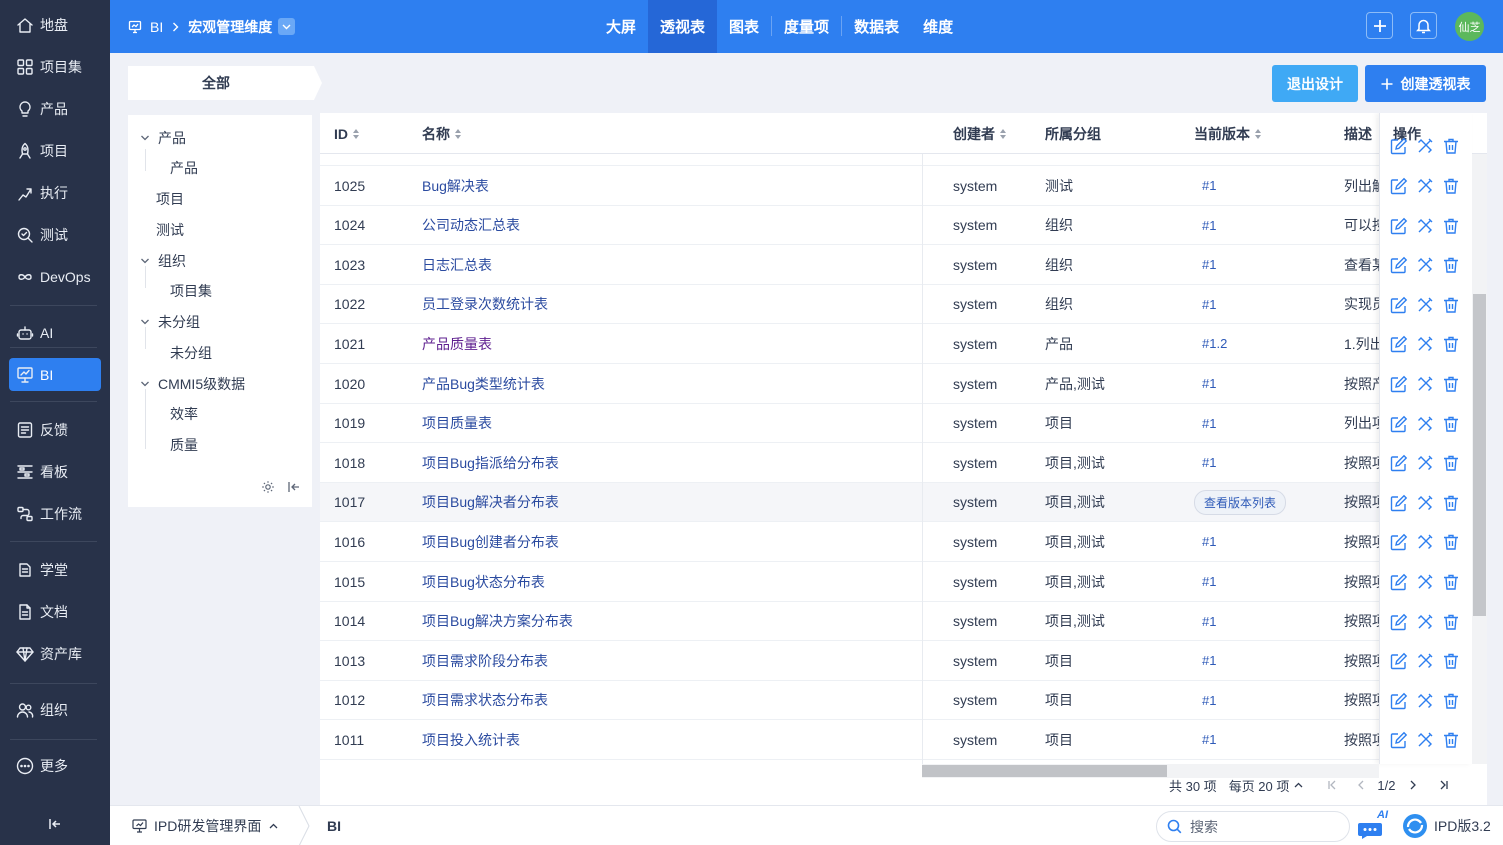 The height and width of the screenshot is (845, 1503). Describe the element at coordinates (55, 429) in the screenshot. I see `nav-item-9: 反馈` at that location.